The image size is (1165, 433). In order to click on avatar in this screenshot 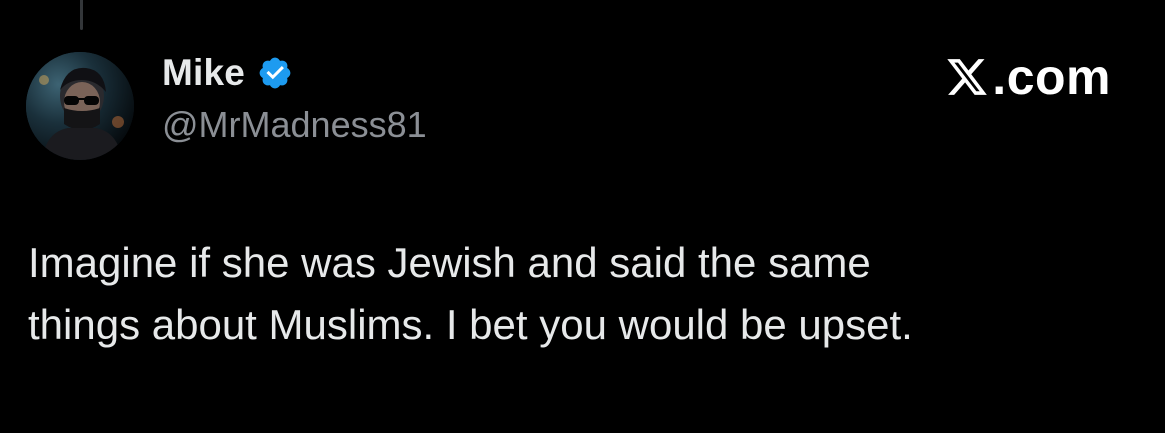, I will do `click(80, 106)`.